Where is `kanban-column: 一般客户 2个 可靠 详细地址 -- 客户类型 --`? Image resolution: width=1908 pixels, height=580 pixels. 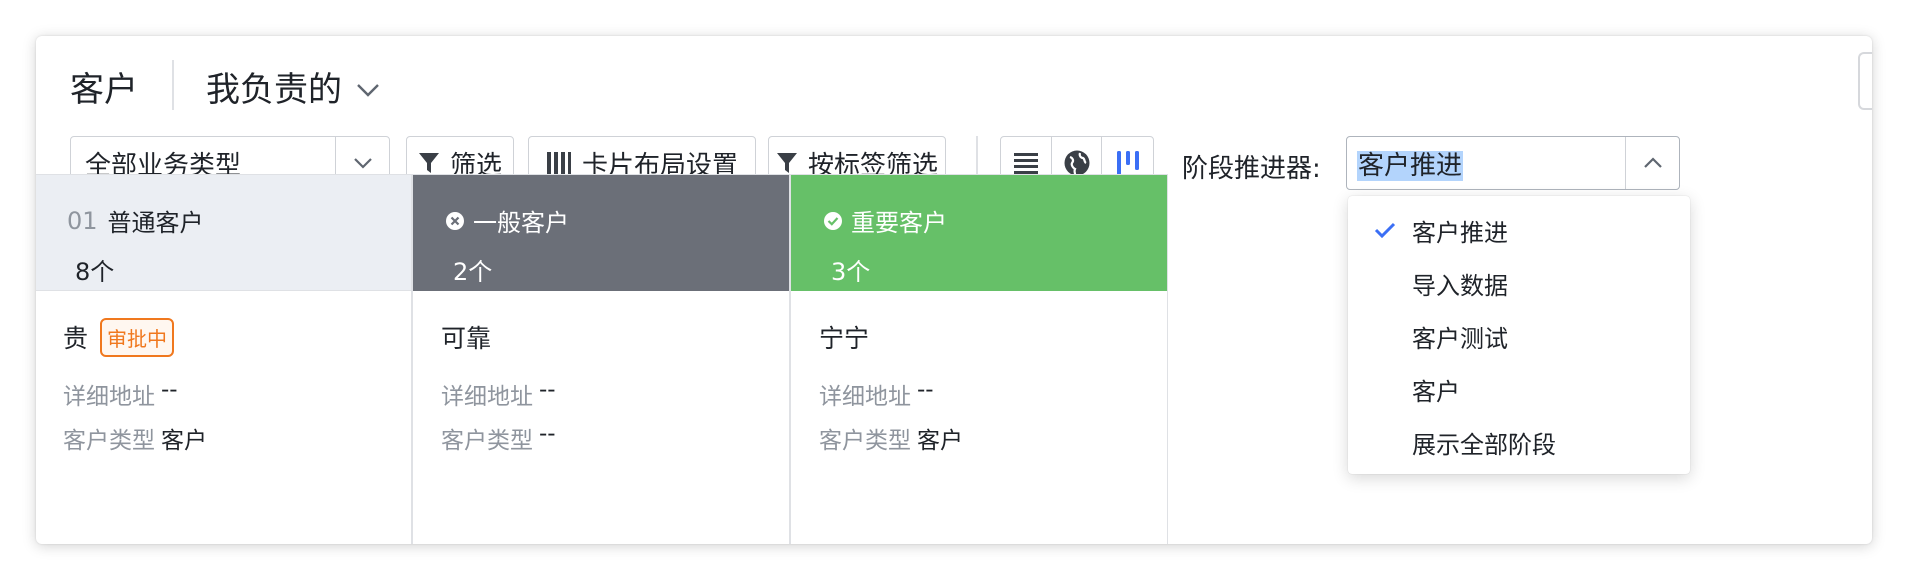
kanban-column: 一般客户 2个 可靠 详细地址 -- 客户类型 -- is located at coordinates (601, 359).